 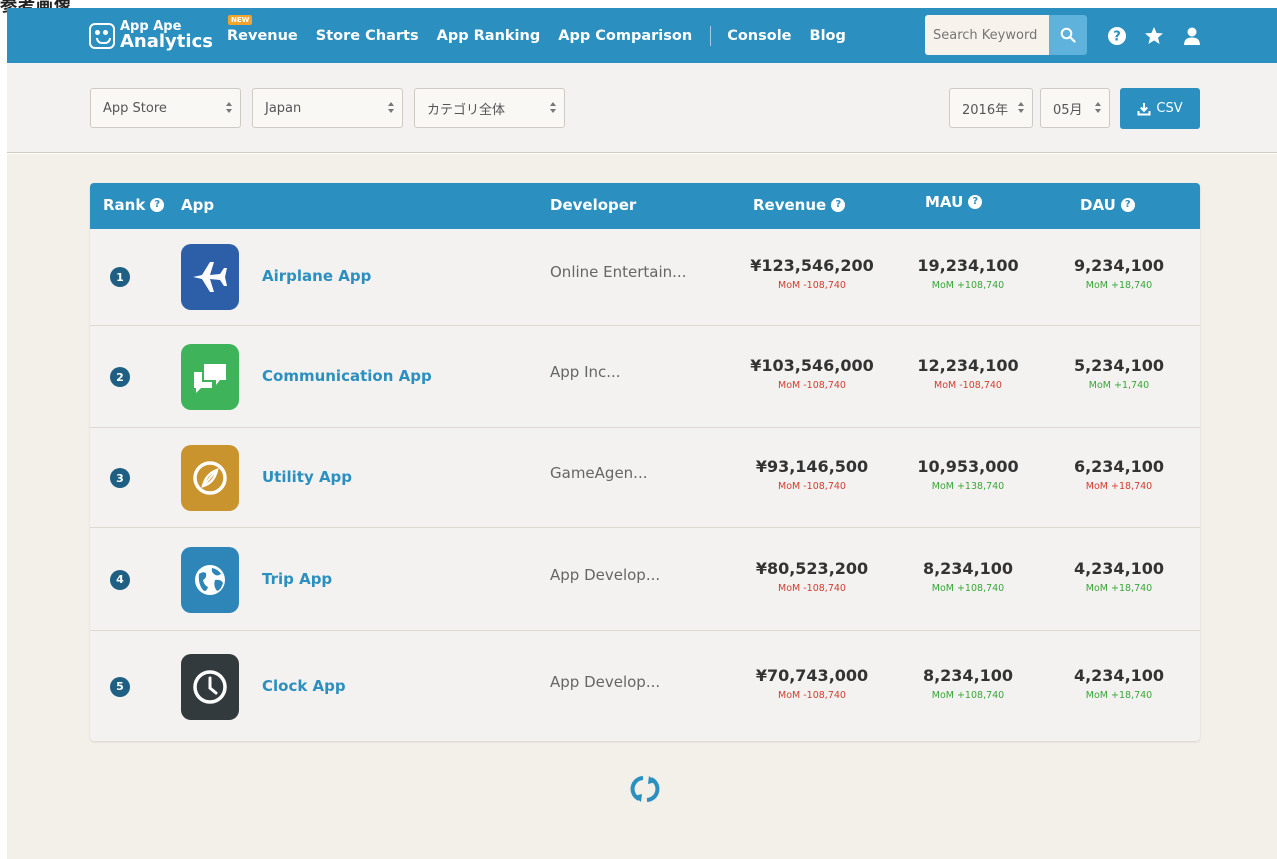 What do you see at coordinates (1068, 35) in the screenshot?
I see `search-button` at bounding box center [1068, 35].